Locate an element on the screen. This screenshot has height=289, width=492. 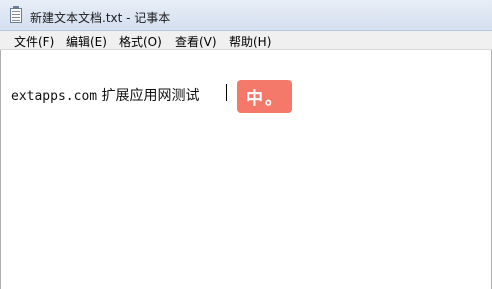
ime-mode-label: 中 is located at coordinates (255, 99).